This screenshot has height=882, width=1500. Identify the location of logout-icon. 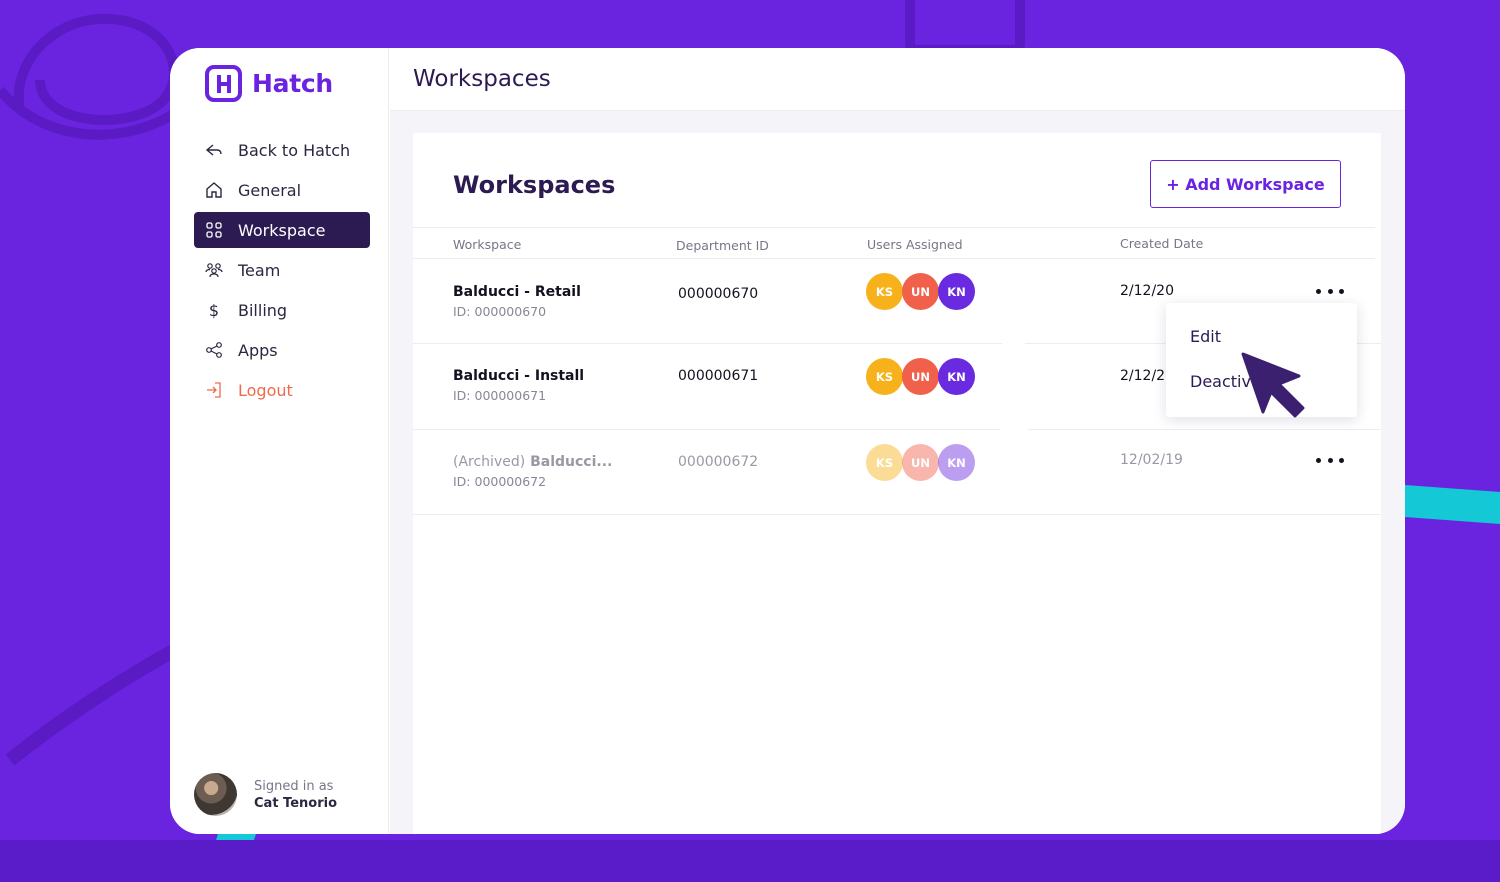
(214, 390).